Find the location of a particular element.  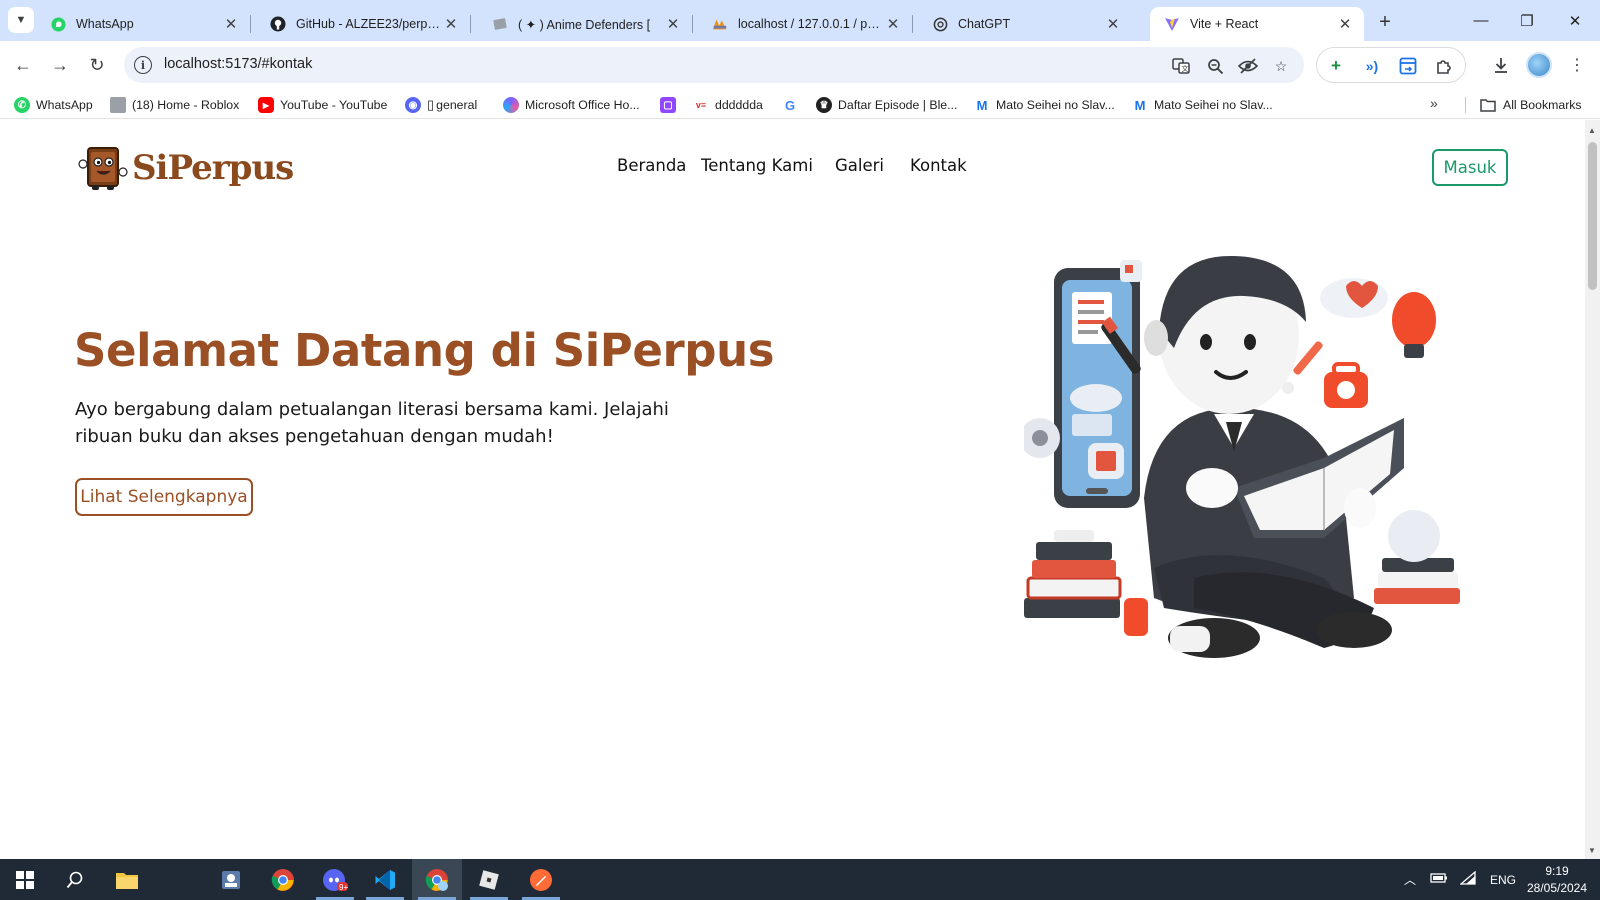

manga-site-icon: M is located at coordinates (982, 105).